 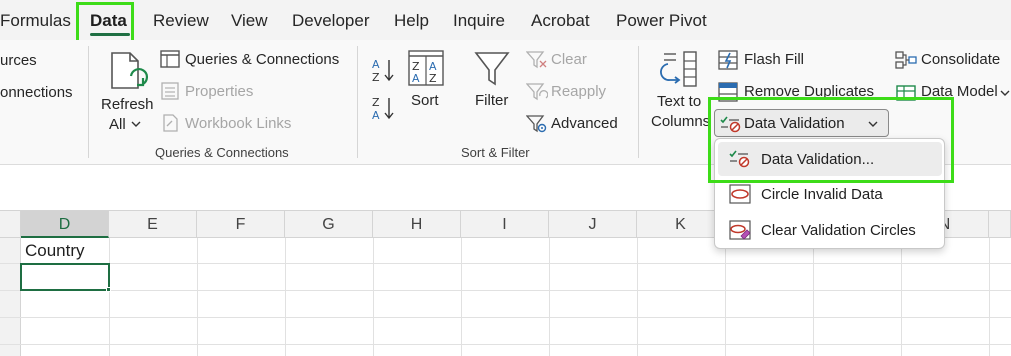 What do you see at coordinates (838, 230) in the screenshot?
I see `menu-item-label: Clear Validation Circles` at bounding box center [838, 230].